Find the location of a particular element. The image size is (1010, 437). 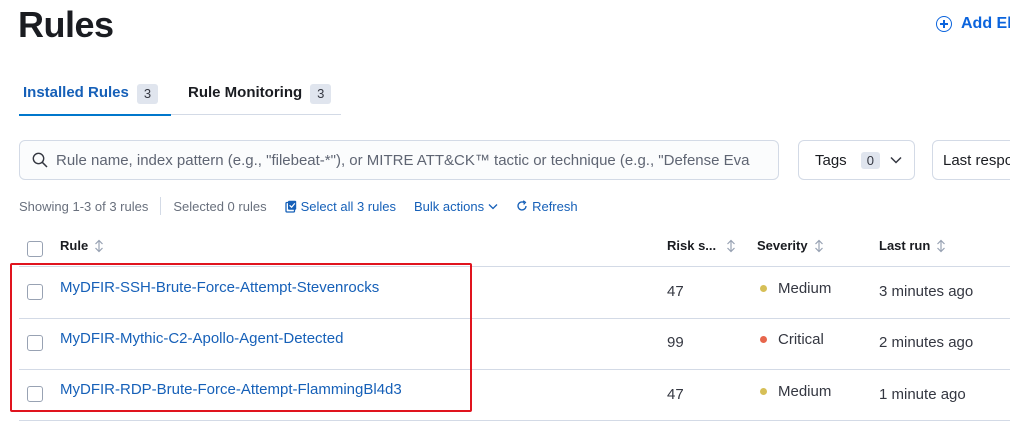

plus-circle-icon is located at coordinates (944, 24).